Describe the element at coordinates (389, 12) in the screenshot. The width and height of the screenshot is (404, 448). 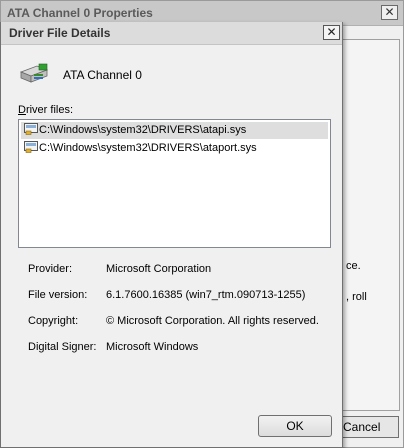
I see `background-close-button: ✕` at that location.